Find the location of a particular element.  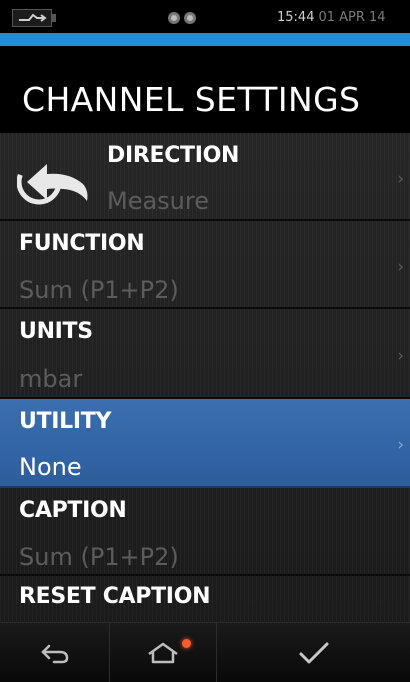

setting-value-caption: Sum (P1+P2) is located at coordinates (99, 557).